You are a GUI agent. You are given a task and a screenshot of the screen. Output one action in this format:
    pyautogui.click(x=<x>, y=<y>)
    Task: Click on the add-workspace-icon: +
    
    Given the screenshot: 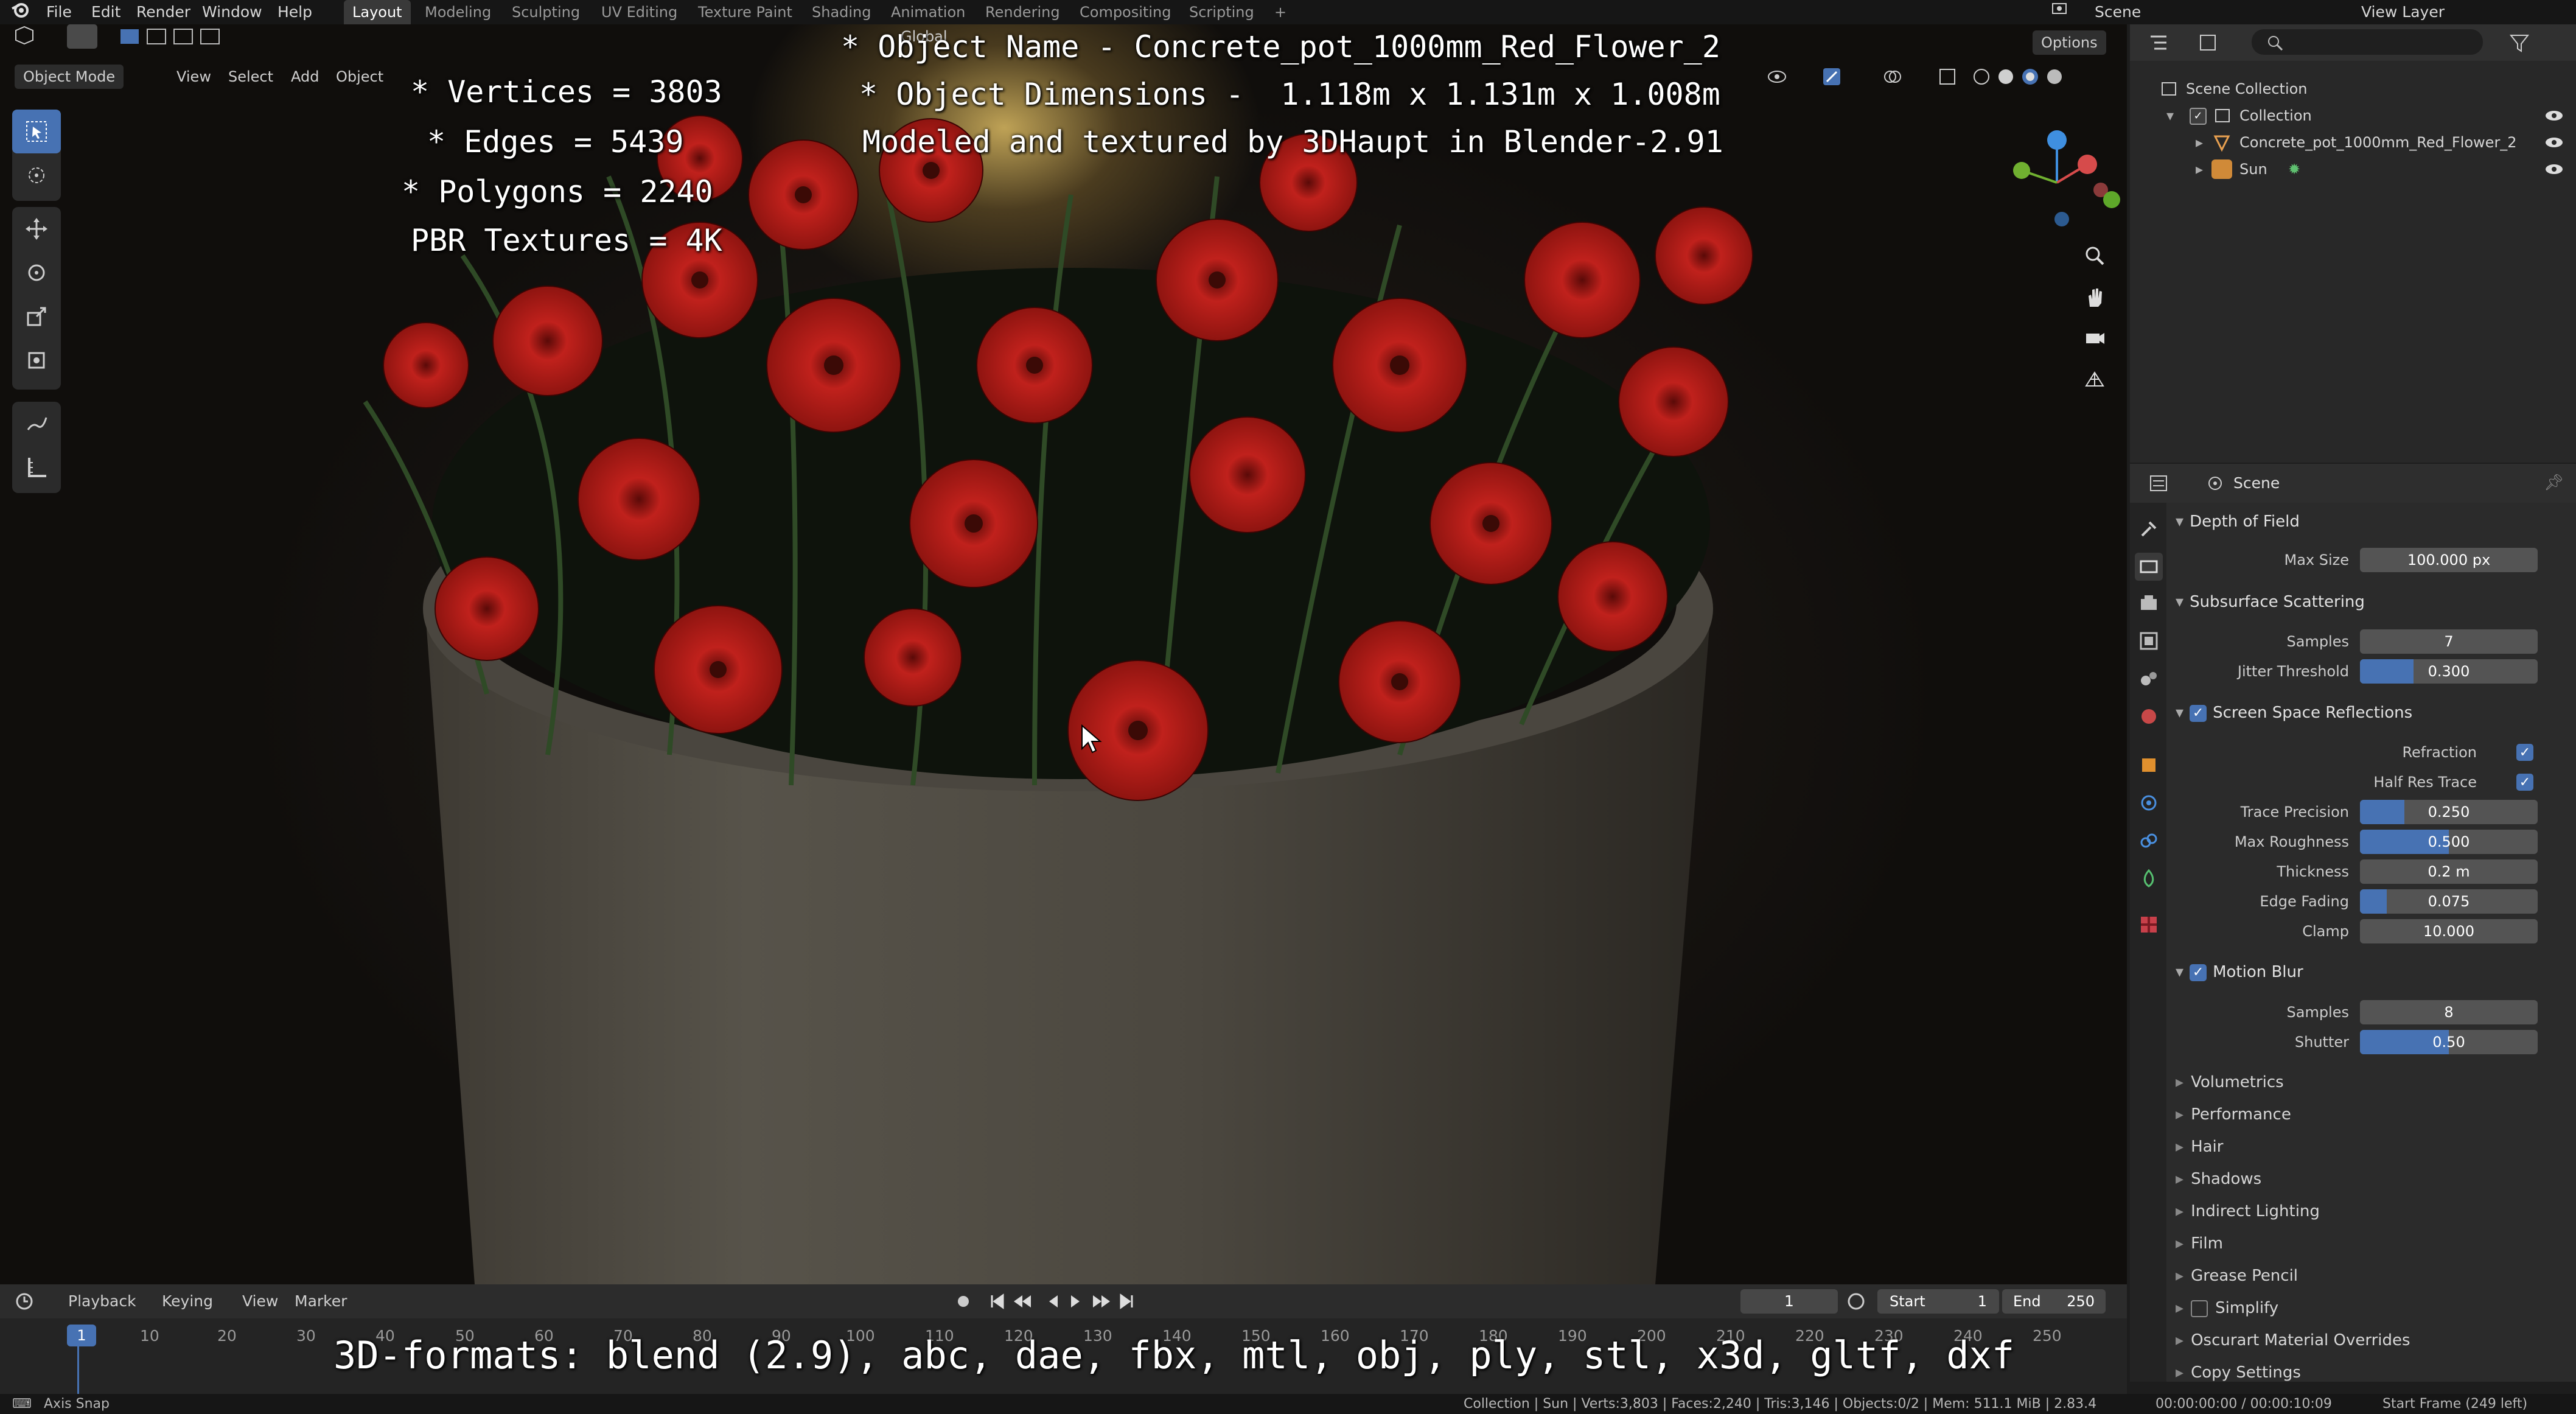 What is the action you would take?
    pyautogui.click(x=1280, y=12)
    